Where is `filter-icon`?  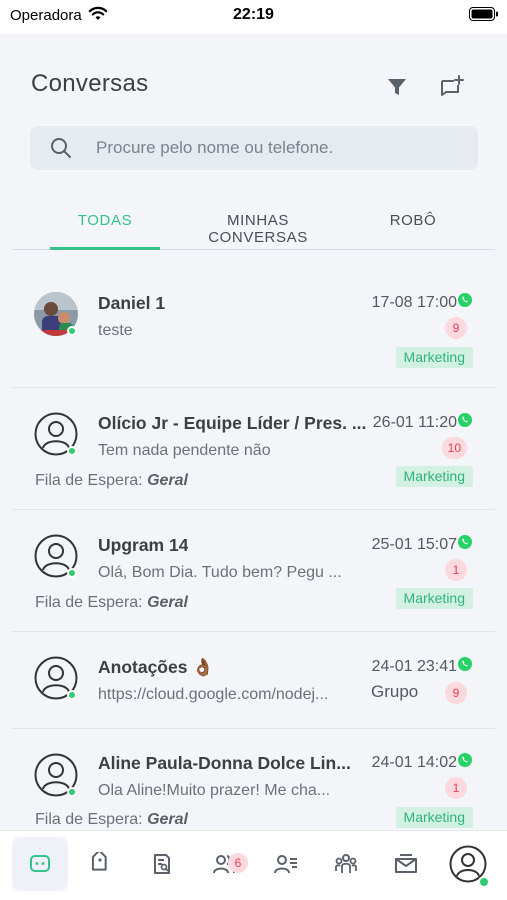
filter-icon is located at coordinates (397, 87).